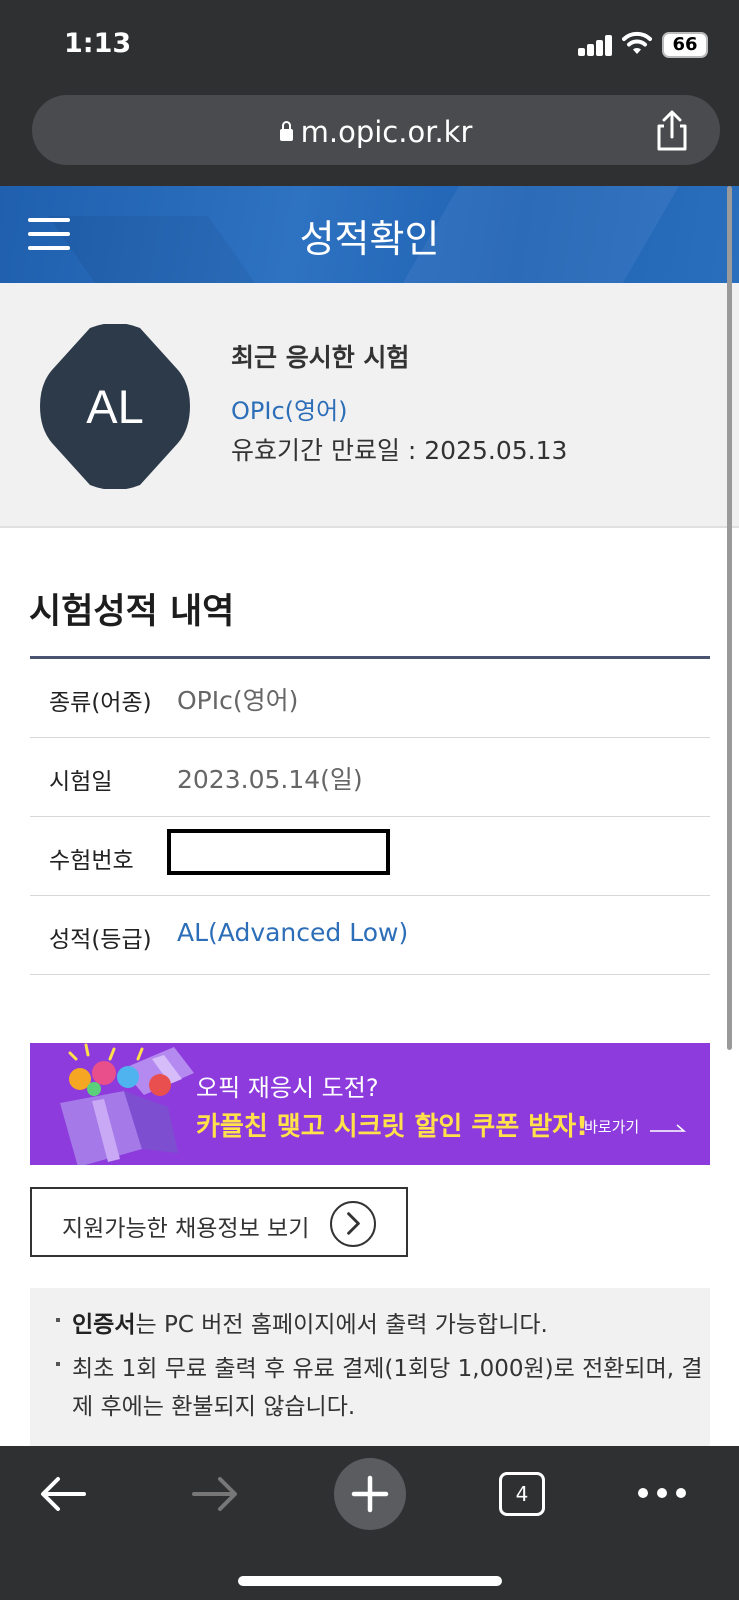 This screenshot has height=1600, width=739. What do you see at coordinates (132, 612) in the screenshot?
I see `section-title: 시험성적 내역` at bounding box center [132, 612].